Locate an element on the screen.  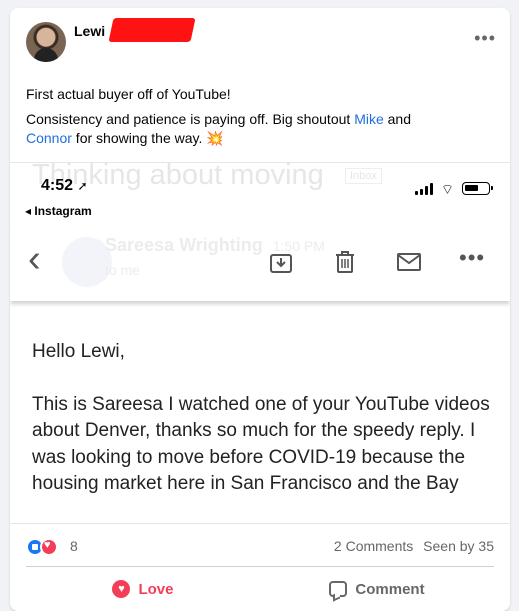
collision-emoji-icon: 💥 is located at coordinates (215, 138).